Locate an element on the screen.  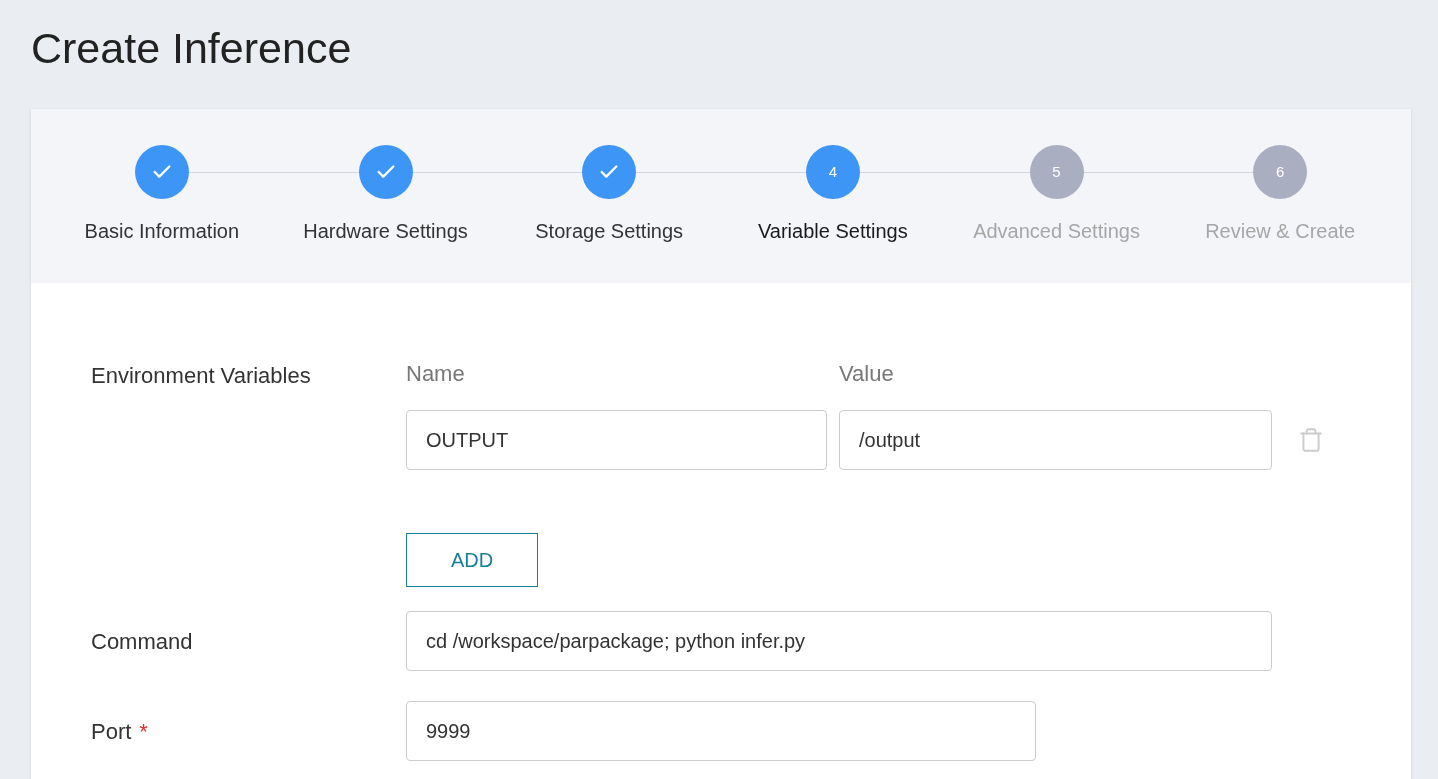
field-label: Port is located at coordinates (111, 731).